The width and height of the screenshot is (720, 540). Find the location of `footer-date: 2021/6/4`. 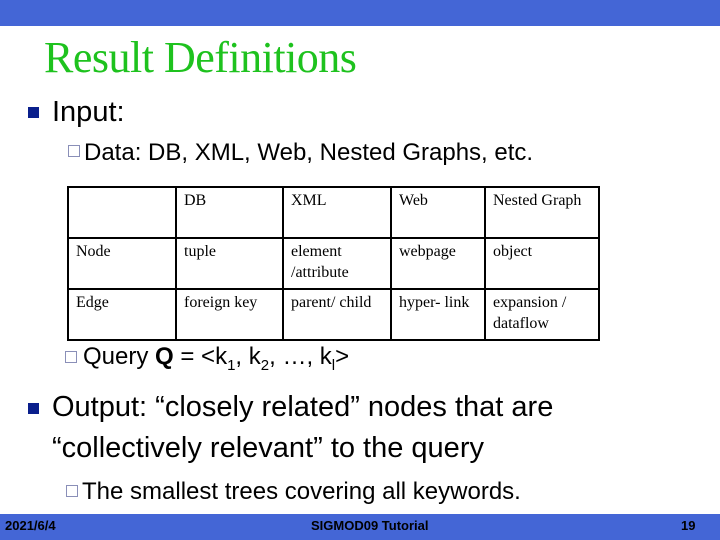

footer-date: 2021/6/4 is located at coordinates (30, 525).